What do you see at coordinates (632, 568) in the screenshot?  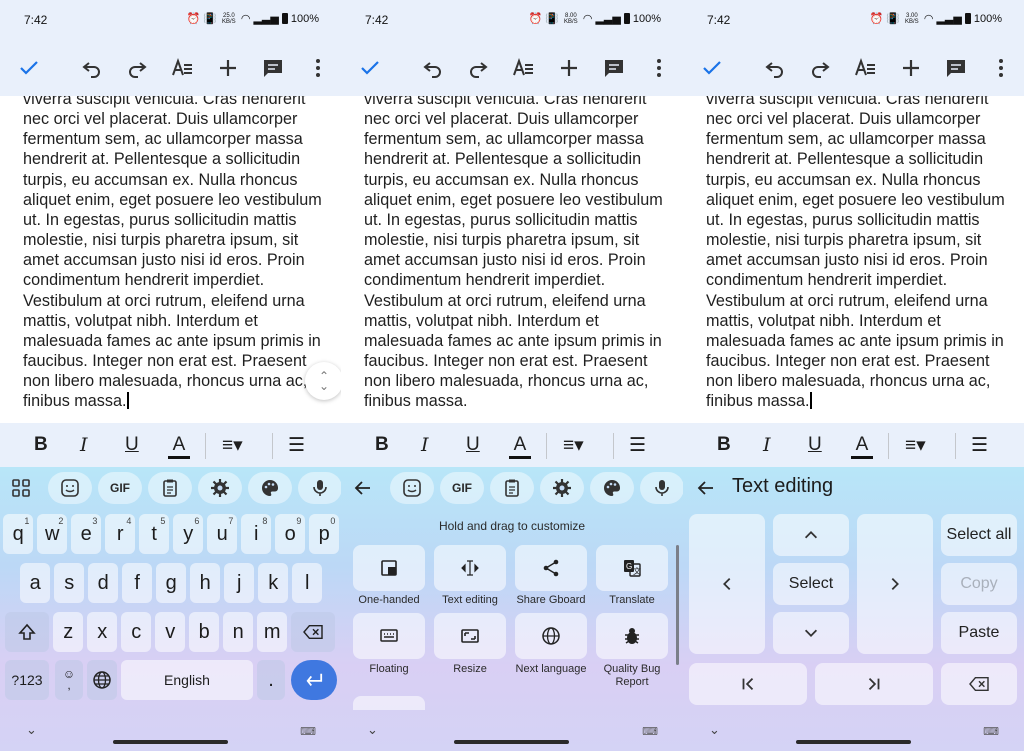 I see `tile-translate: G文` at bounding box center [632, 568].